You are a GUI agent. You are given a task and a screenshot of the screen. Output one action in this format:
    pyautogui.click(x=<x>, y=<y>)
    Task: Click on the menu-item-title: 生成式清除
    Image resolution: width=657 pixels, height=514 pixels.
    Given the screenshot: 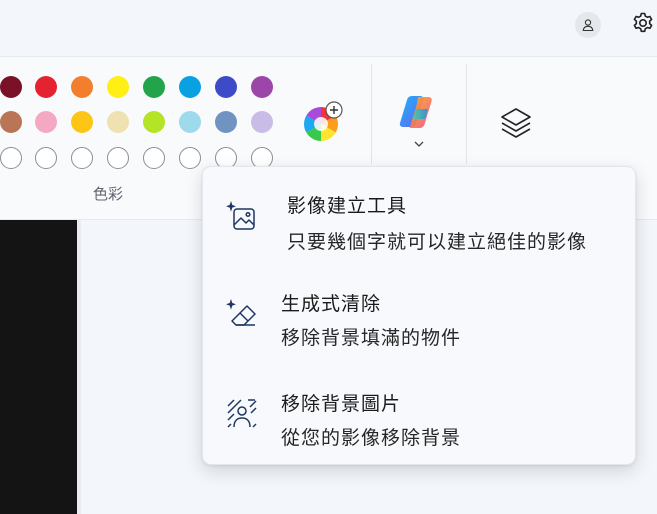 What is the action you would take?
    pyautogui.click(x=331, y=304)
    